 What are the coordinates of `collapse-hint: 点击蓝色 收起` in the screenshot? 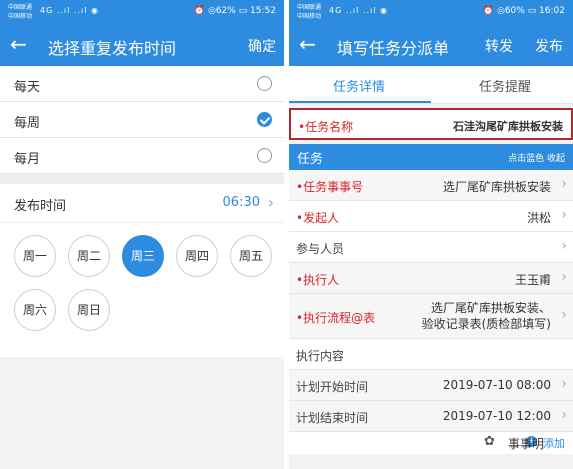 It's located at (536, 157).